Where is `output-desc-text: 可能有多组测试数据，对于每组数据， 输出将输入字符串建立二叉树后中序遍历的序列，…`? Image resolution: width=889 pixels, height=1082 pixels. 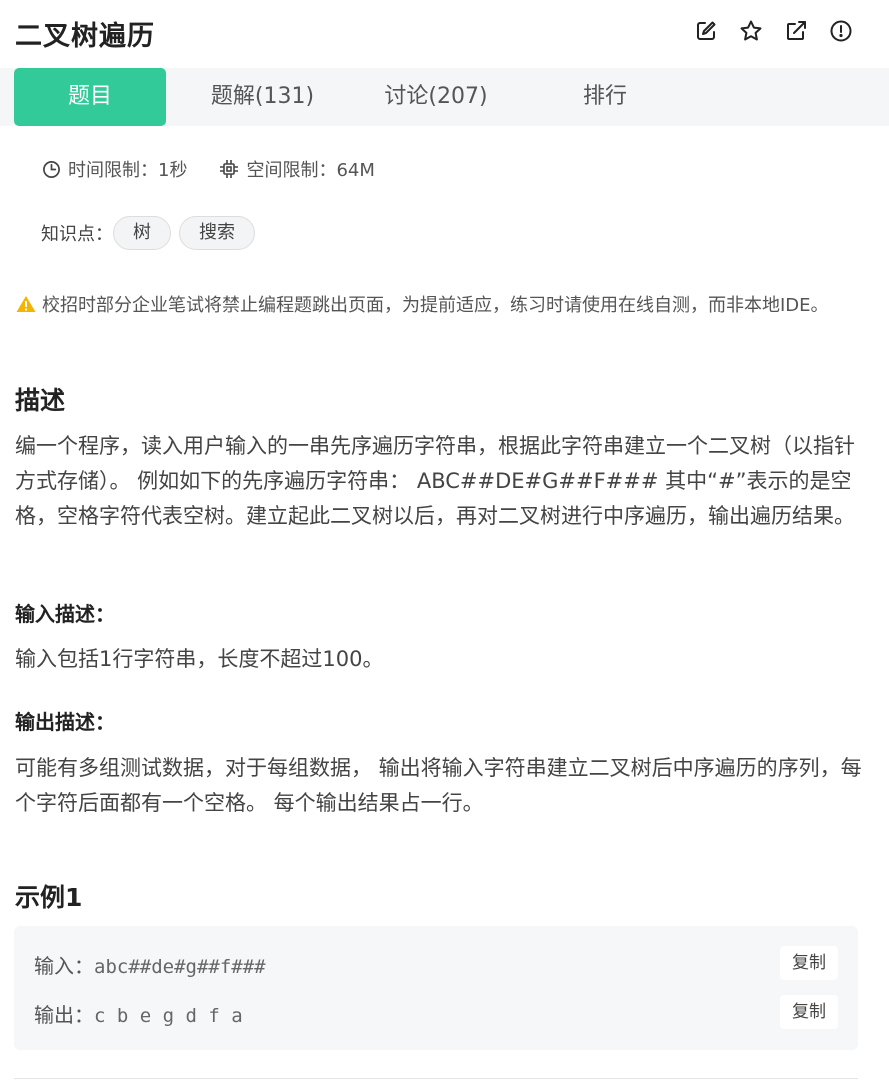 output-desc-text: 可能有多组测试数据，对于每组数据， 输出将输入字符串建立二叉树后中序遍历的序列，… is located at coordinates (438, 785).